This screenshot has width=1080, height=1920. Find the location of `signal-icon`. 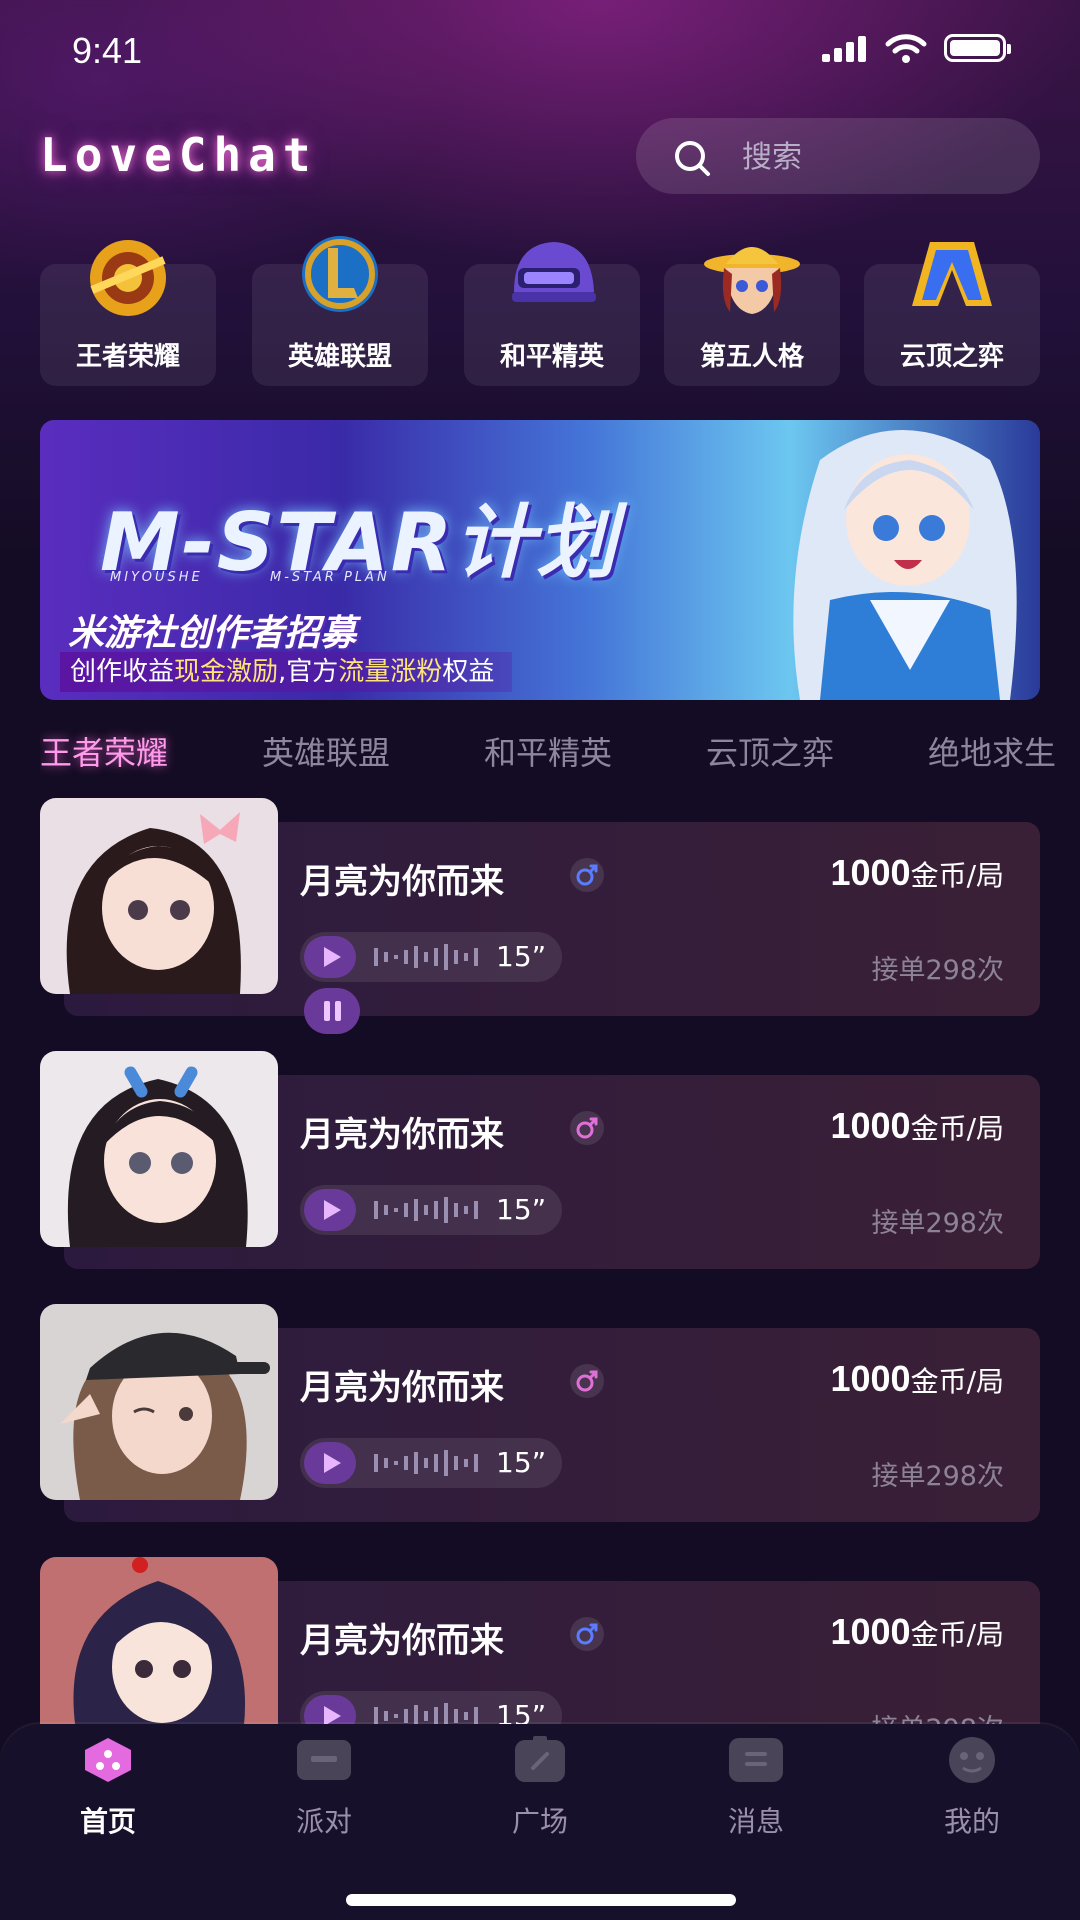

signal-icon is located at coordinates (844, 49).